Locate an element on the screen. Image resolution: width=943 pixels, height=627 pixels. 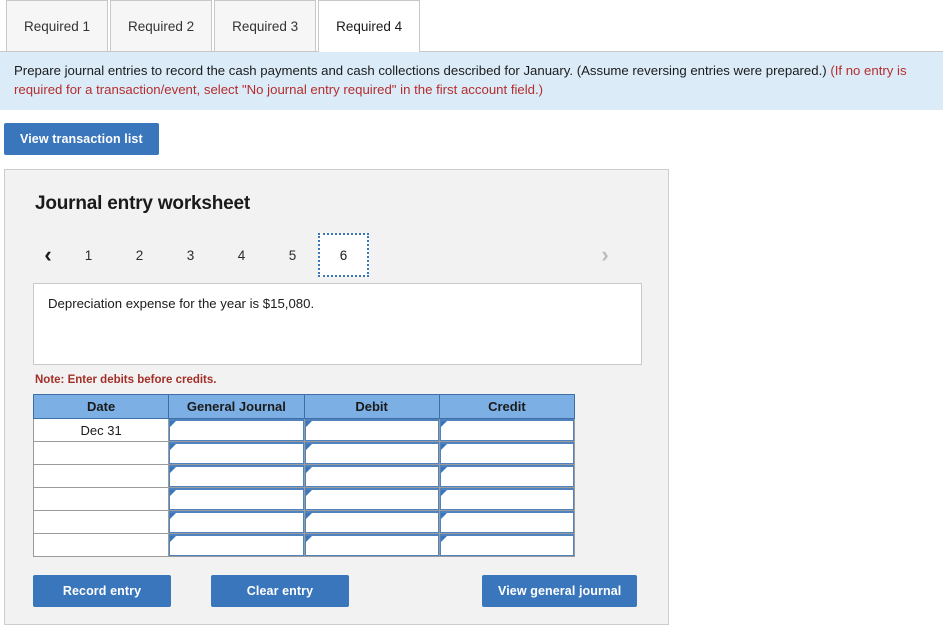
column-header-date: Date is located at coordinates (101, 407).